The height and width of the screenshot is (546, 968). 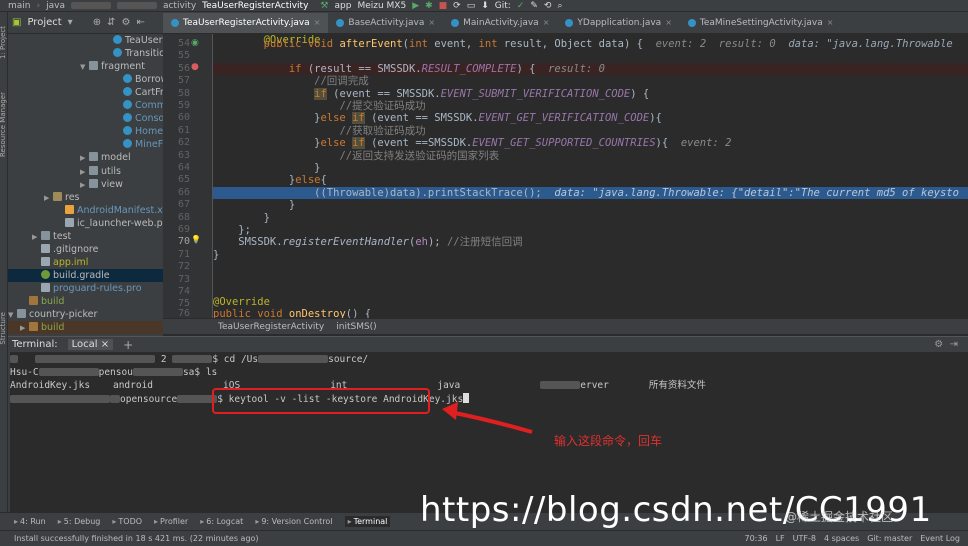 I want to click on chevron-down-icon: ▾, so click(x=70, y=22).